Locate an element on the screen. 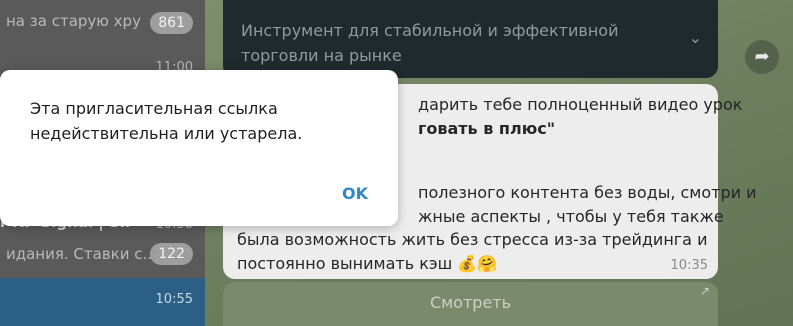 The height and width of the screenshot is (326, 793). watch-button: Смотреть ↗ is located at coordinates (470, 304).